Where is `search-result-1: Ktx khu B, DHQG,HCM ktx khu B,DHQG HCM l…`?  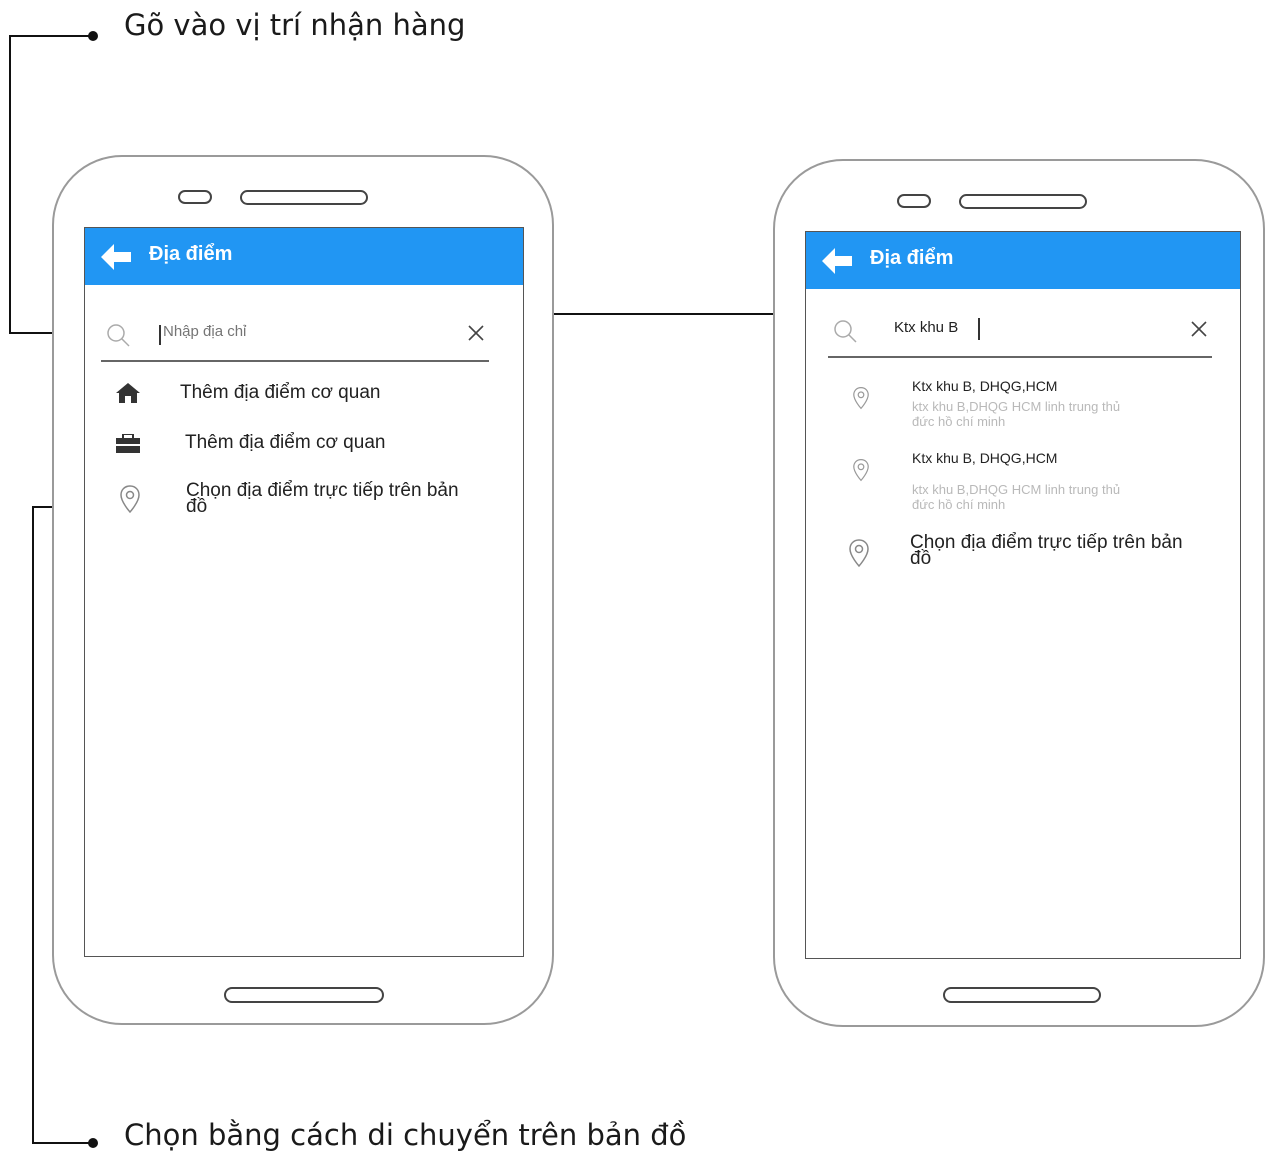
search-result-1: Ktx khu B, DHQG,HCM ktx khu B,DHQG HCM l… is located at coordinates (1023, 411).